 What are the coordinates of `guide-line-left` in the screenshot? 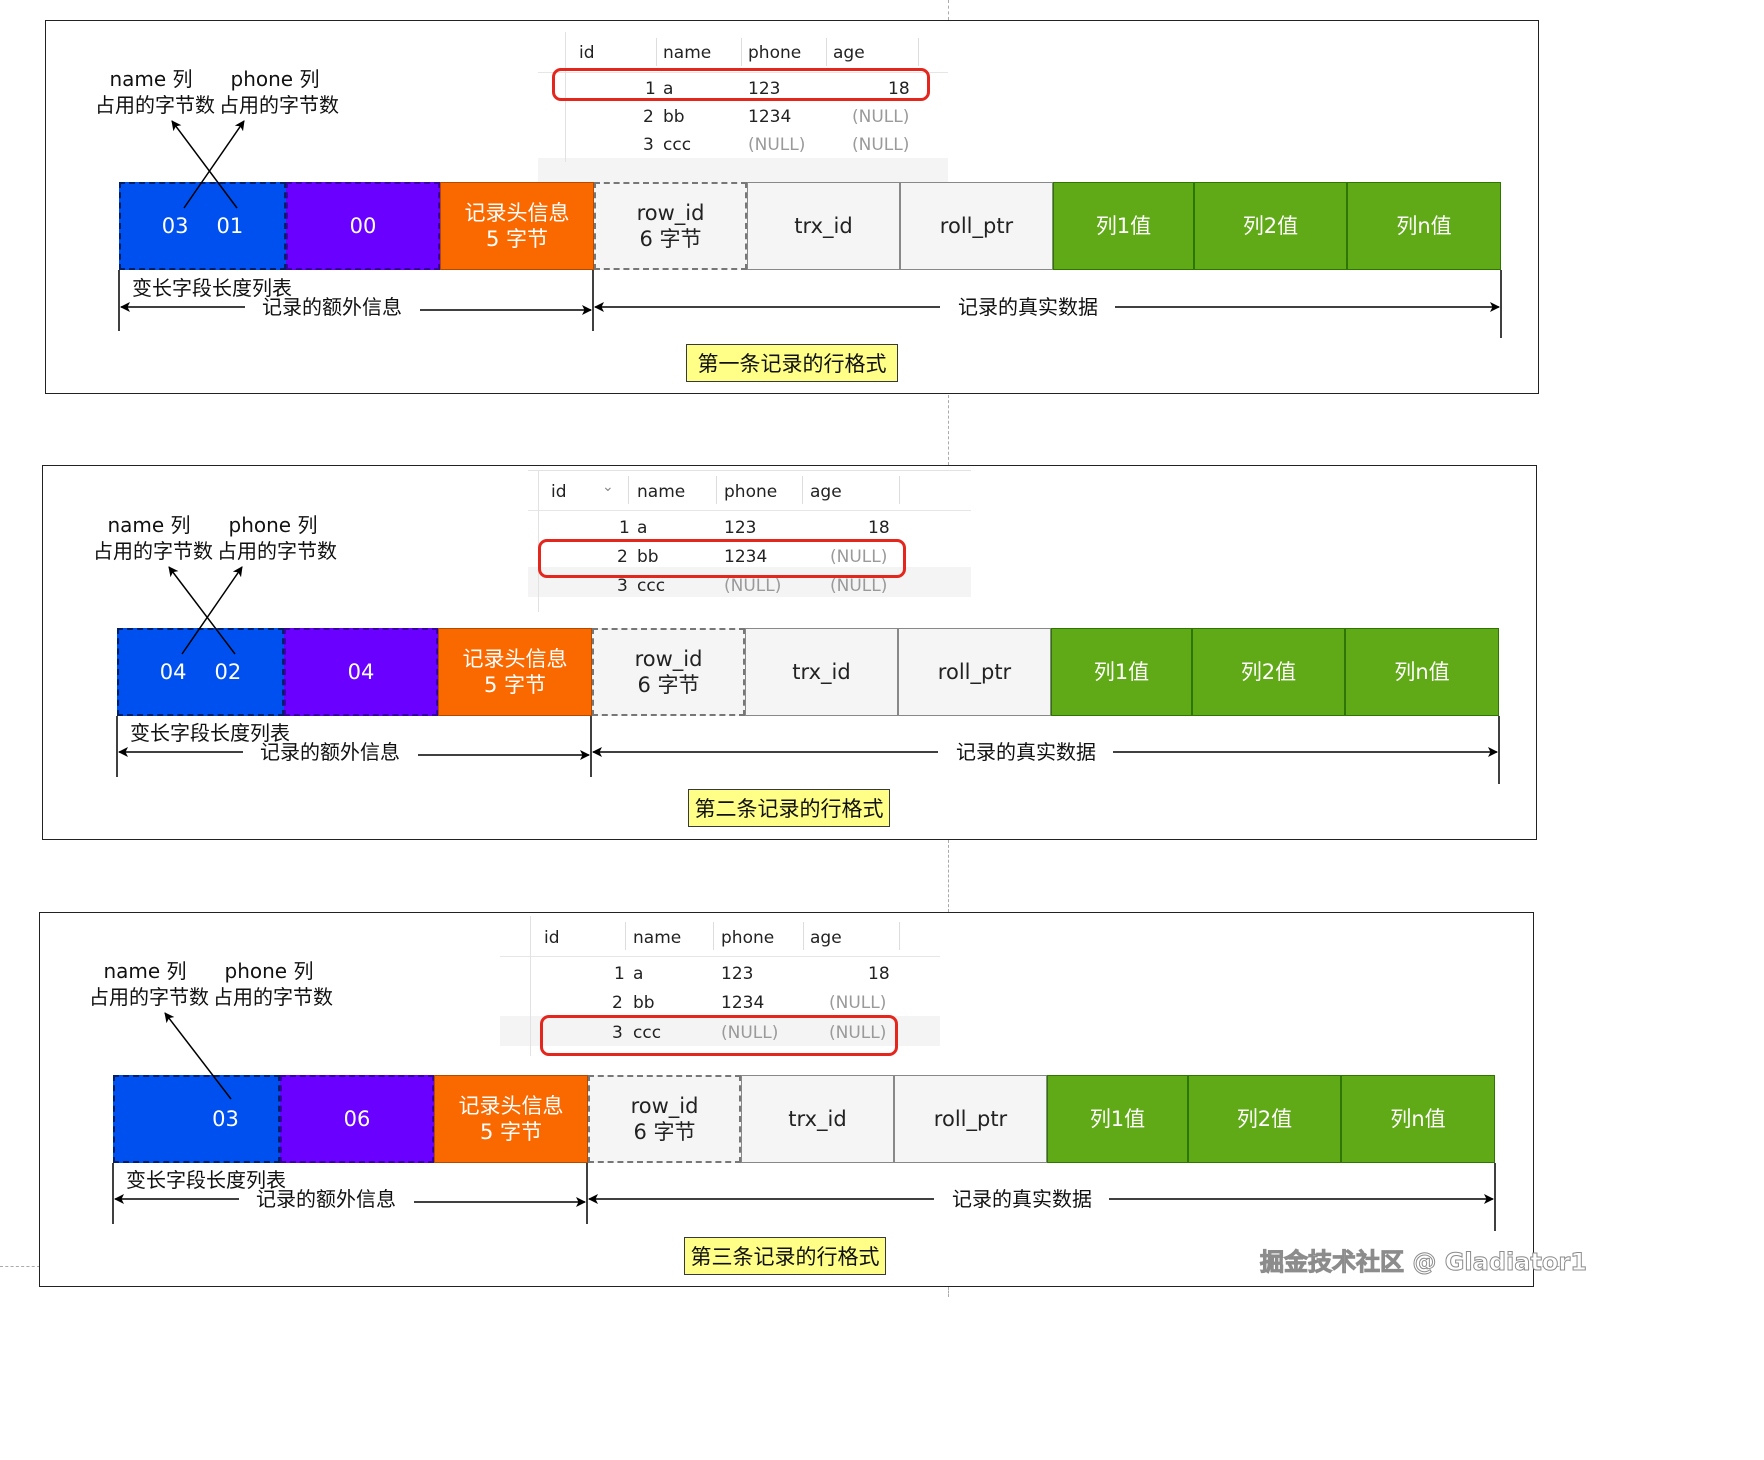 It's located at (20, 1266).